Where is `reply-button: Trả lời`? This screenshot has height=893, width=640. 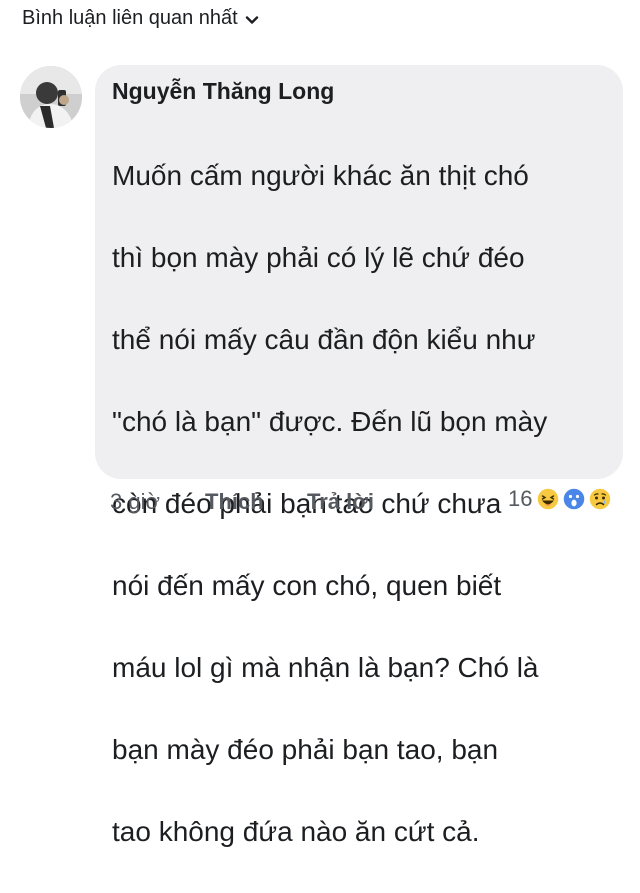
reply-button: Trả lời is located at coordinates (340, 502).